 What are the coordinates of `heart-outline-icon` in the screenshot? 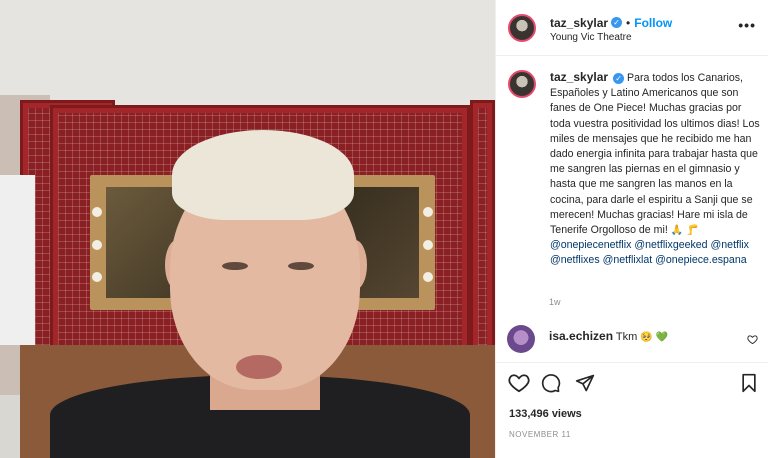 It's located at (752, 341).